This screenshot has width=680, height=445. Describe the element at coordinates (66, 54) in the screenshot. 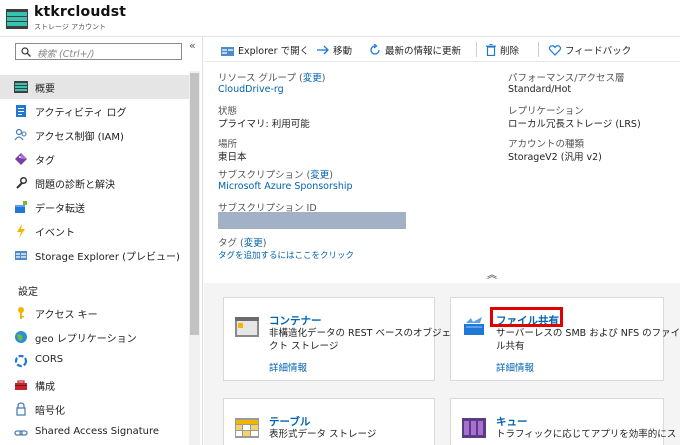

I see `search-placeholder: 検索 (Ctrl+/)` at that location.